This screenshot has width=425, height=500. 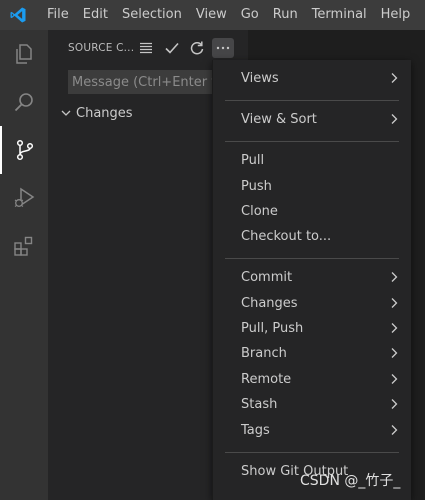 What do you see at coordinates (259, 404) in the screenshot?
I see `menu-item-label: Stash` at bounding box center [259, 404].